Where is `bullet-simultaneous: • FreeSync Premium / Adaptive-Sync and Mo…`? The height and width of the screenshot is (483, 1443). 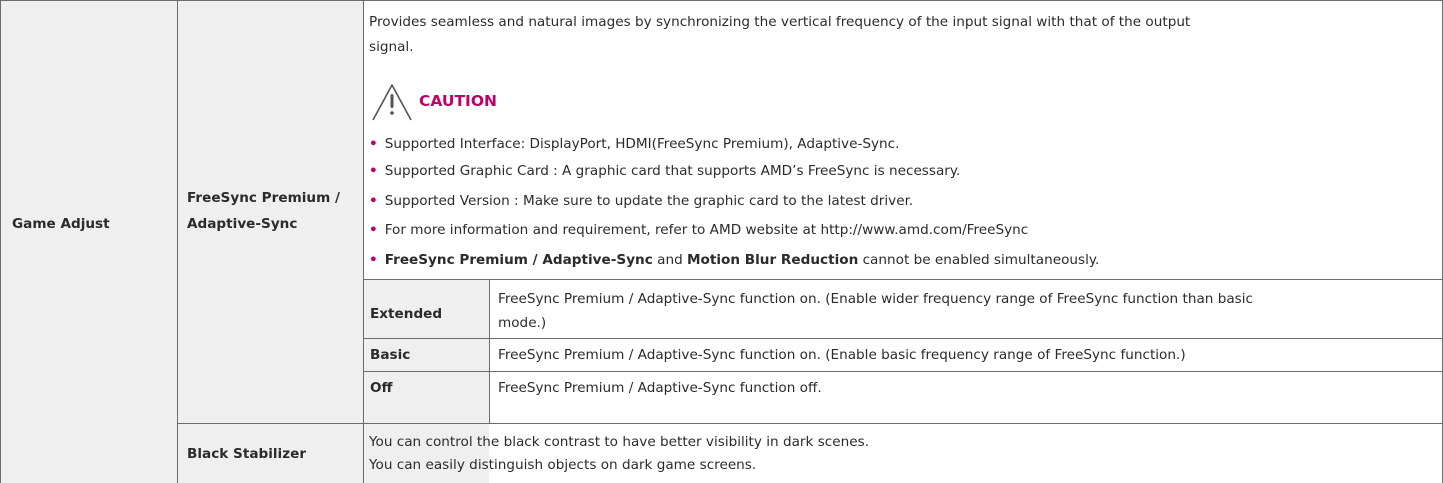
bullet-simultaneous: • FreeSync Premium / Adaptive-Sync and Mo… is located at coordinates (734, 260).